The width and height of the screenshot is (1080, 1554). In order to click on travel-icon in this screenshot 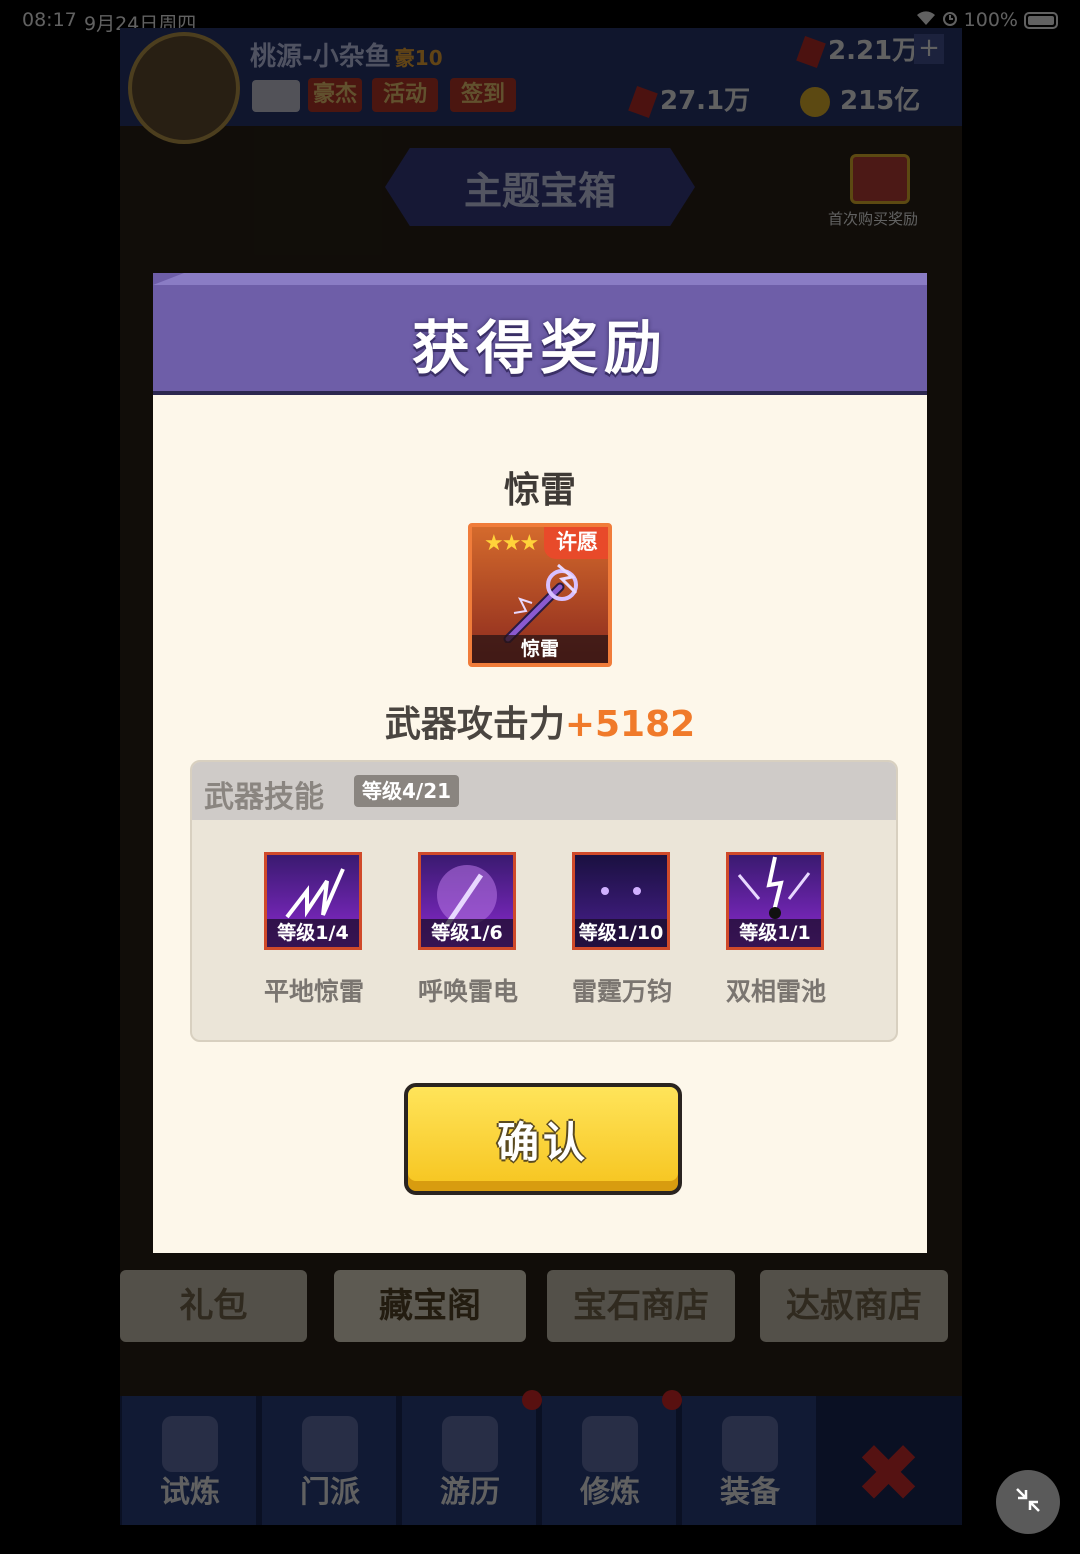, I will do `click(470, 1444)`.